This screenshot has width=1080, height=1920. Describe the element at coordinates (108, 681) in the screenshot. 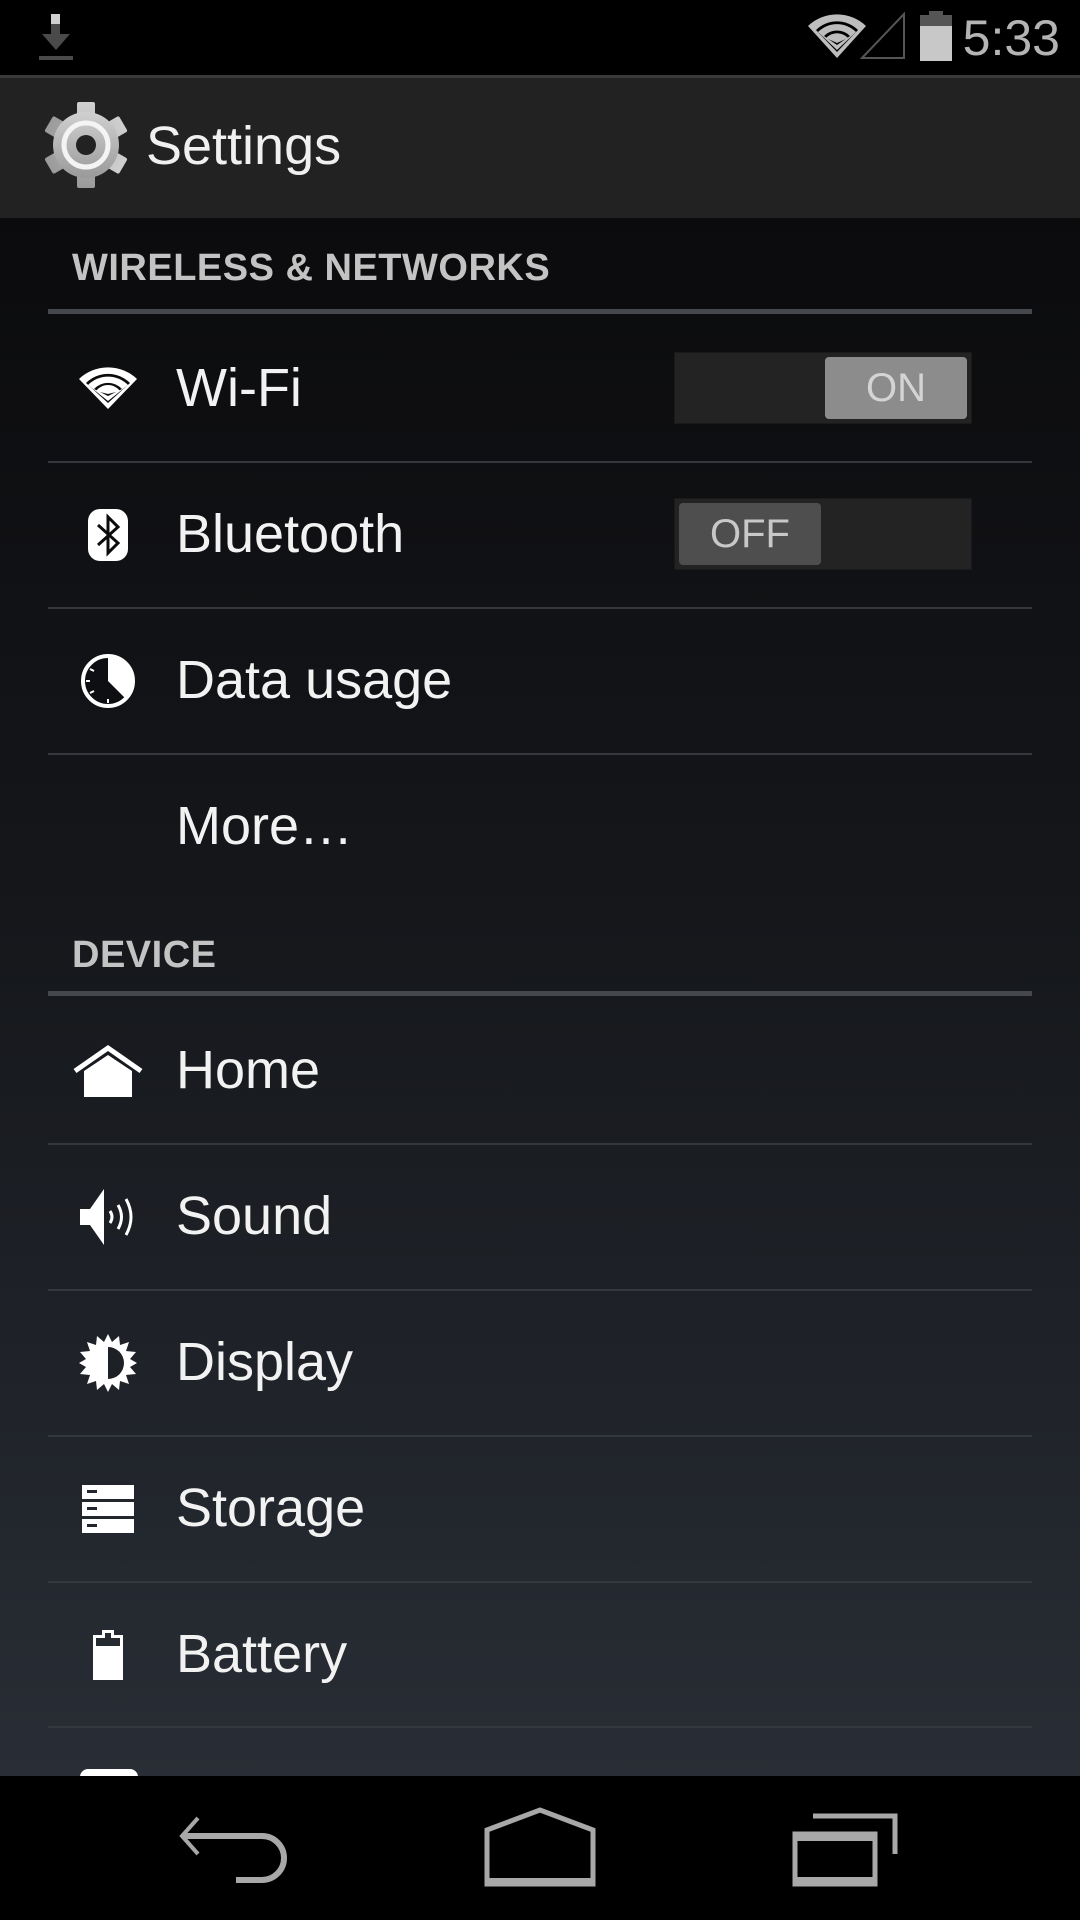

I see `data-usage-icon` at that location.